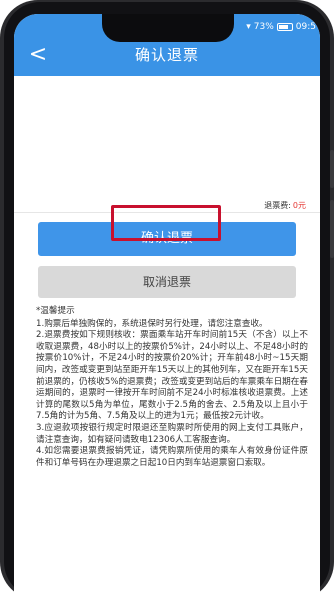 The width and height of the screenshot is (334, 600). Describe the element at coordinates (55, 311) in the screenshot. I see `tips-title: *温馨提示` at that location.